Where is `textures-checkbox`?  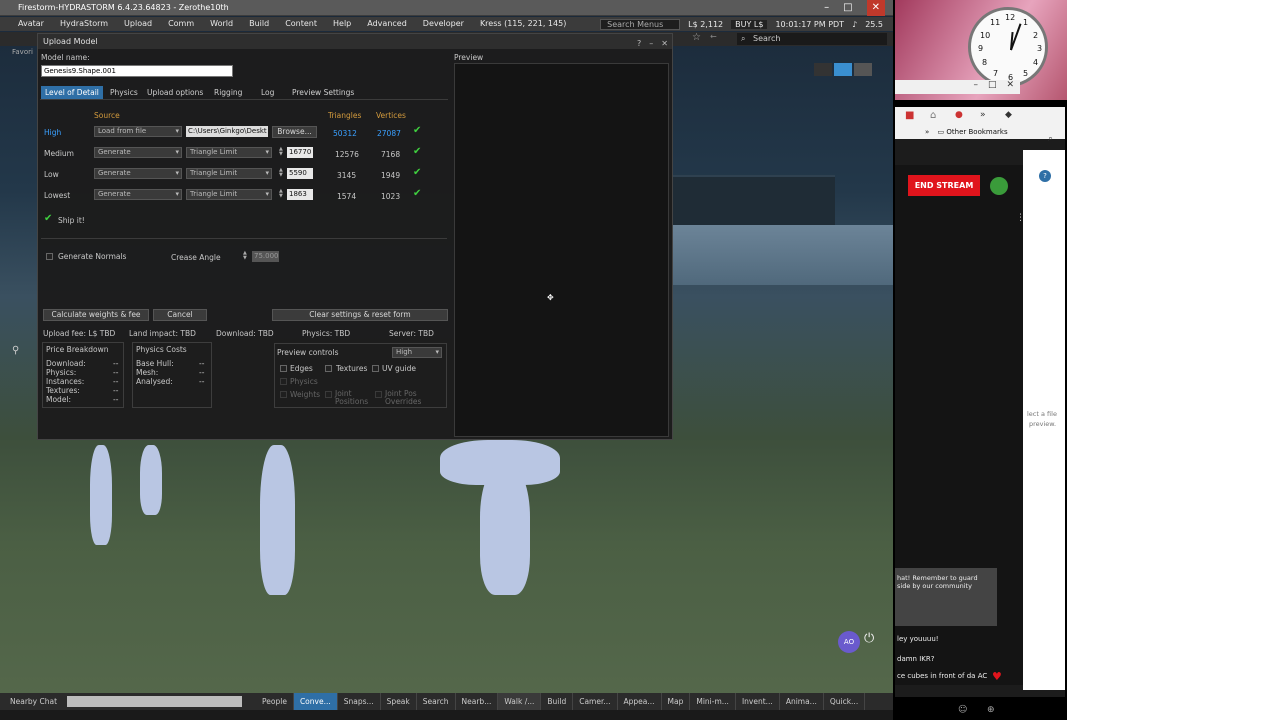
textures-checkbox is located at coordinates (328, 368).